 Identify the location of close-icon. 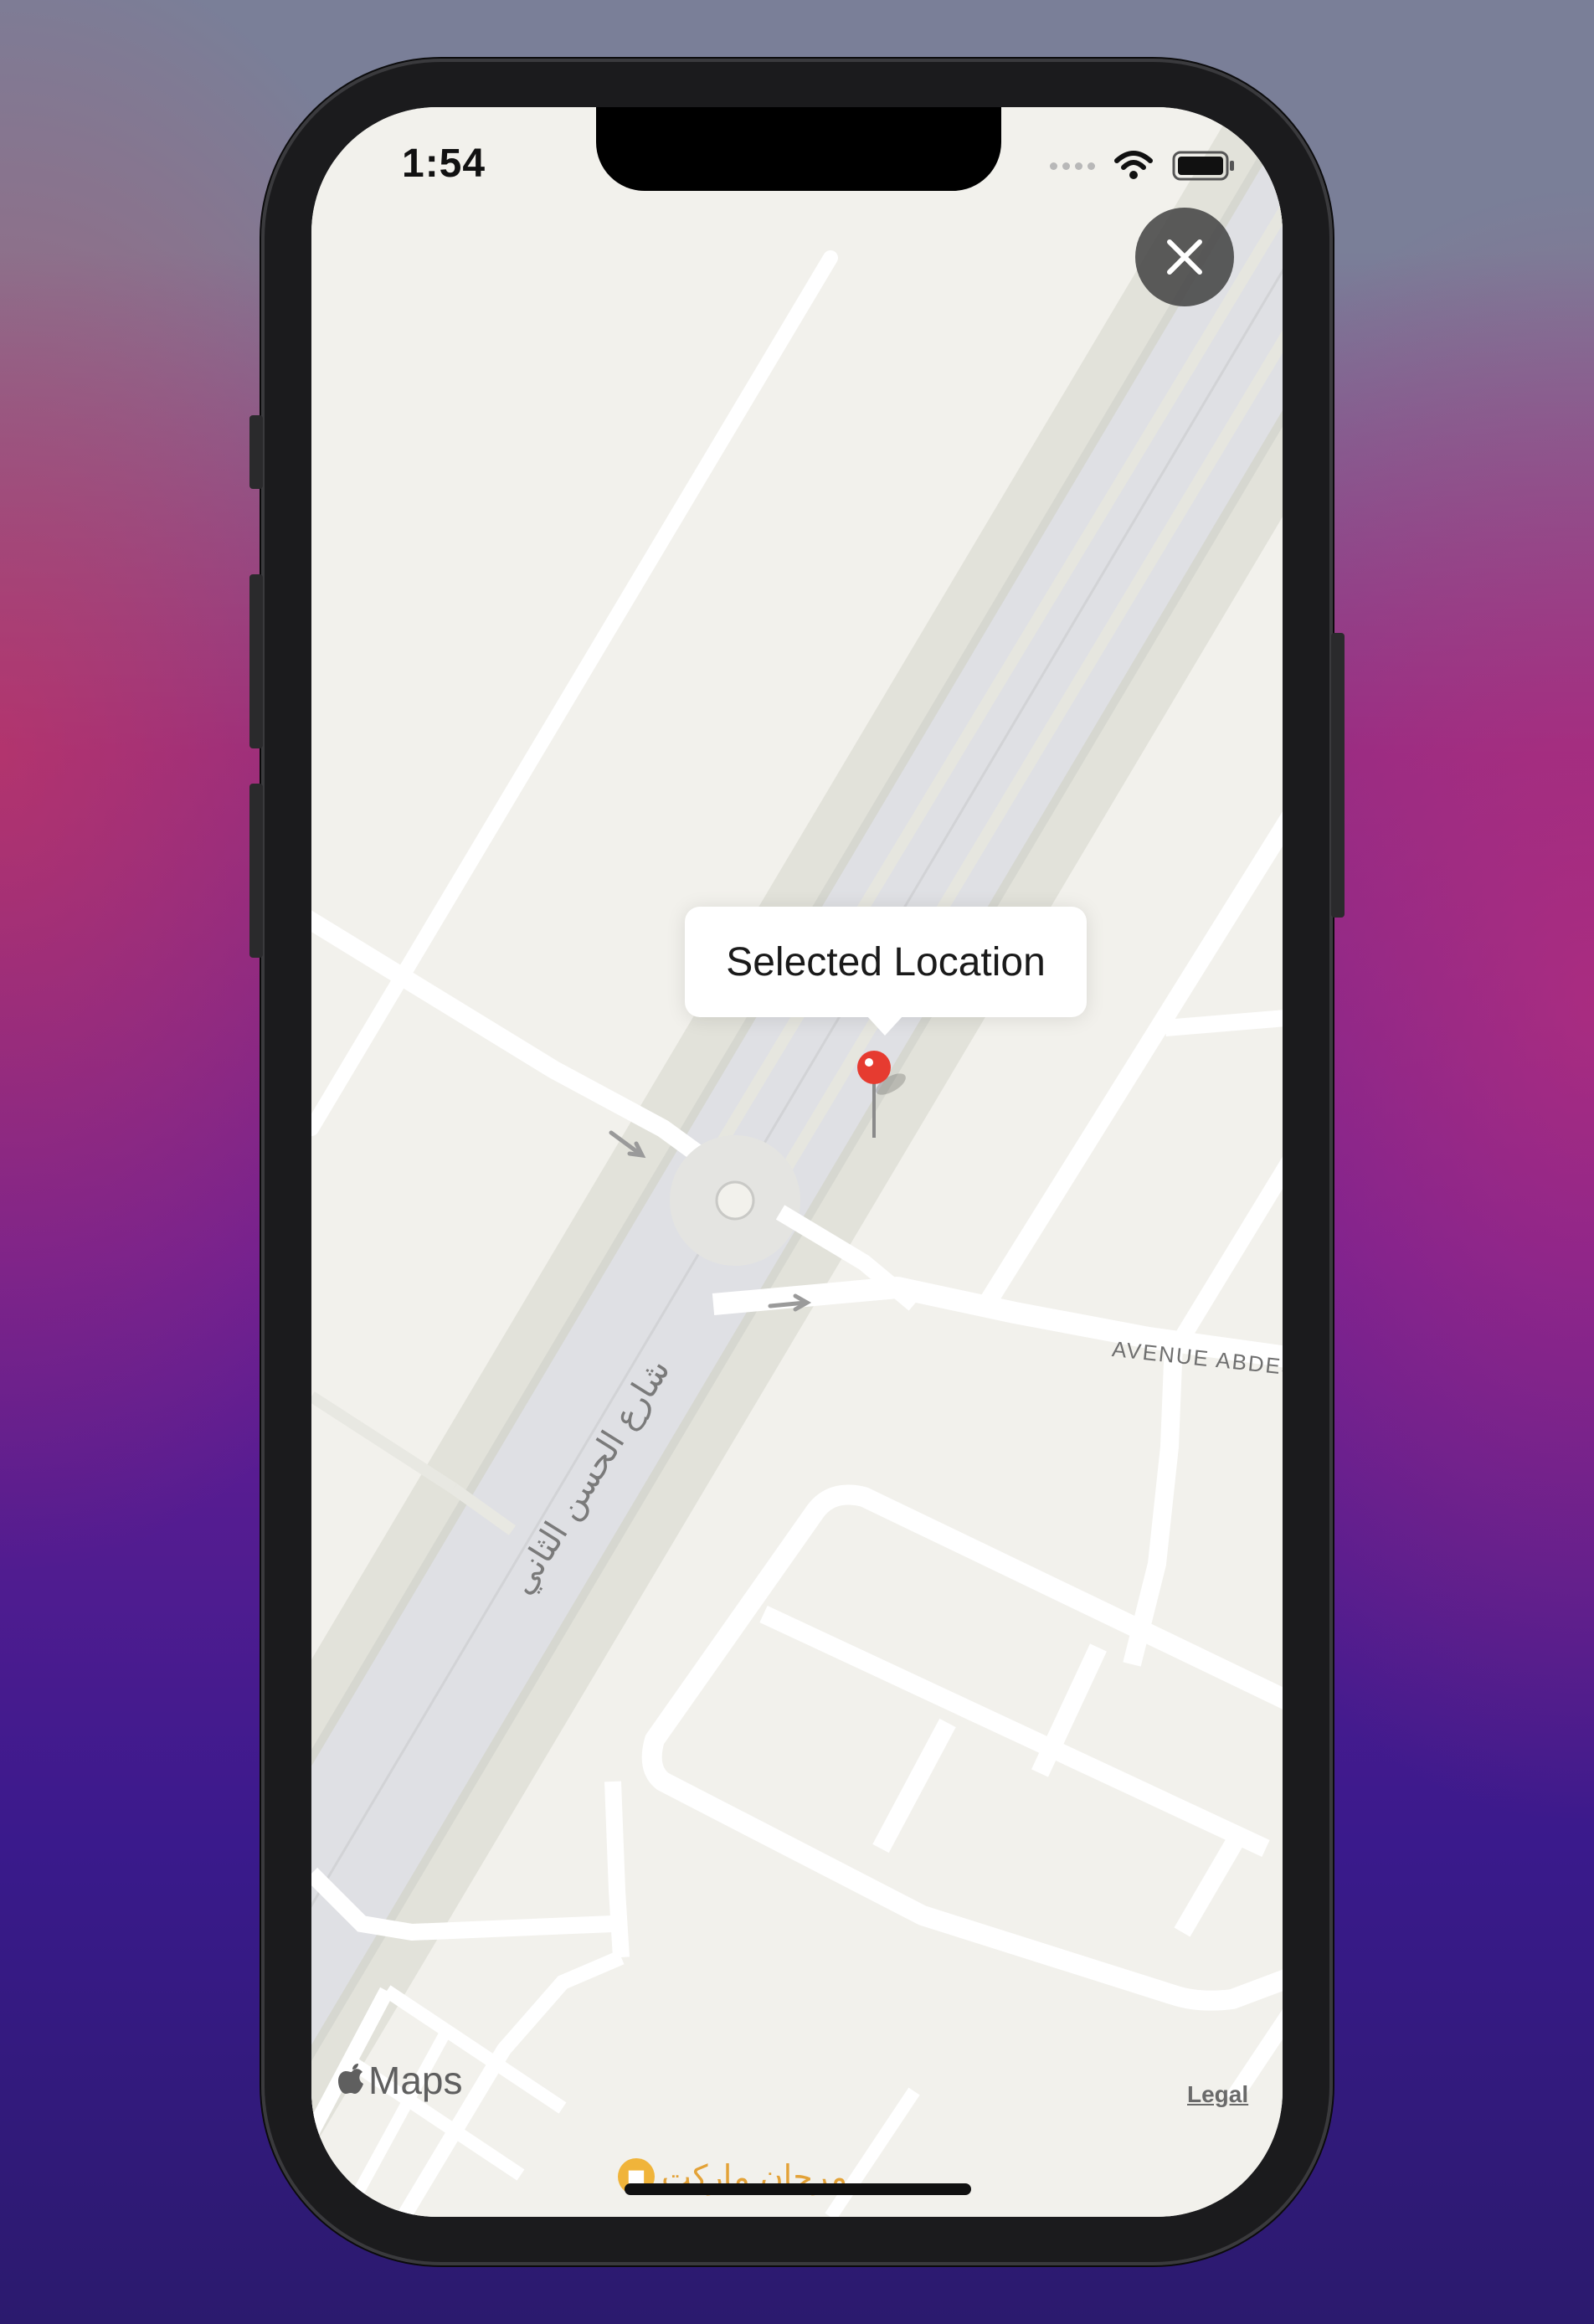
(1185, 257).